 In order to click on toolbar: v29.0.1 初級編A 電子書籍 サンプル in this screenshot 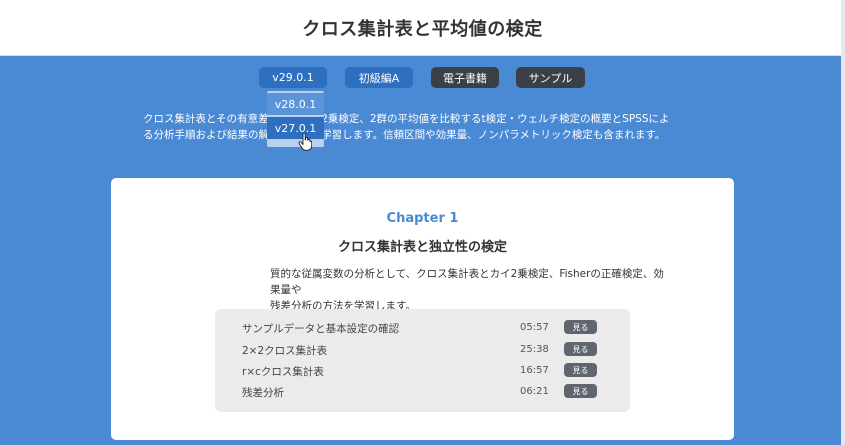, I will do `click(422, 77)`.